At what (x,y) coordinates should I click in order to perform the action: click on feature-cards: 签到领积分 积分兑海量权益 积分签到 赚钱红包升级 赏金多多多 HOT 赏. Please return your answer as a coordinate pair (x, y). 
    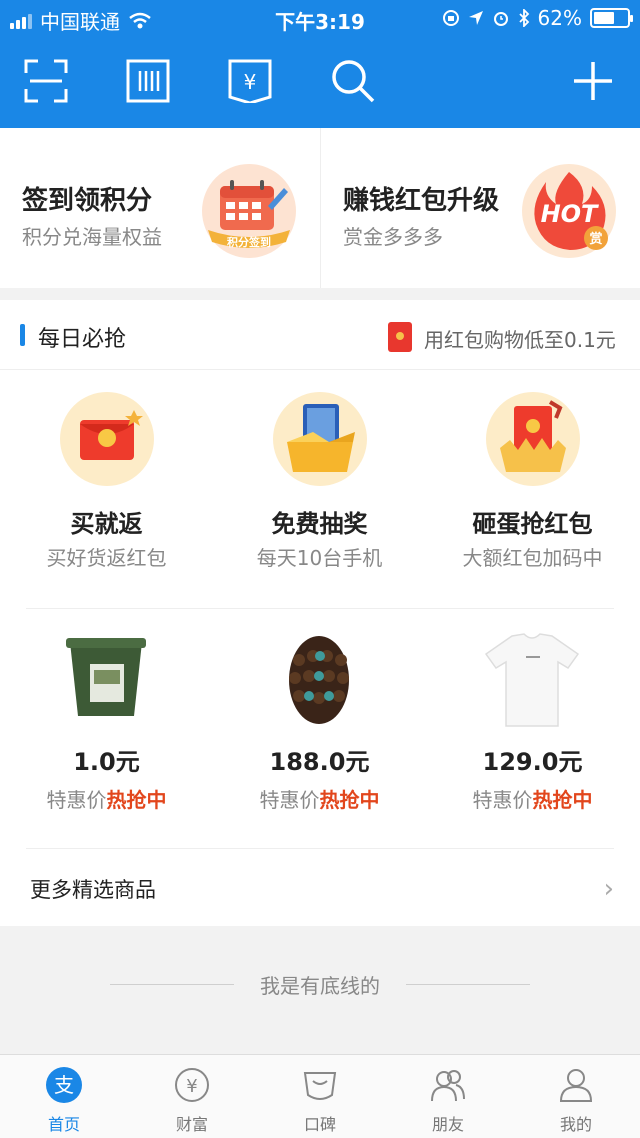
    Looking at the image, I should click on (320, 208).